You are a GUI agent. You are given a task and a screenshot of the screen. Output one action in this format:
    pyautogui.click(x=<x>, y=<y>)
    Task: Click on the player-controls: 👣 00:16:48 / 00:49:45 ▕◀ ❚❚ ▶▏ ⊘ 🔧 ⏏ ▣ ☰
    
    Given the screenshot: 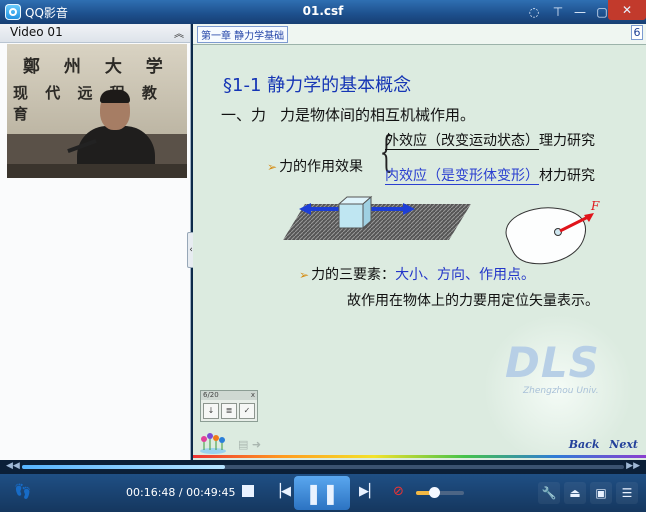 What is the action you would take?
    pyautogui.click(x=323, y=493)
    